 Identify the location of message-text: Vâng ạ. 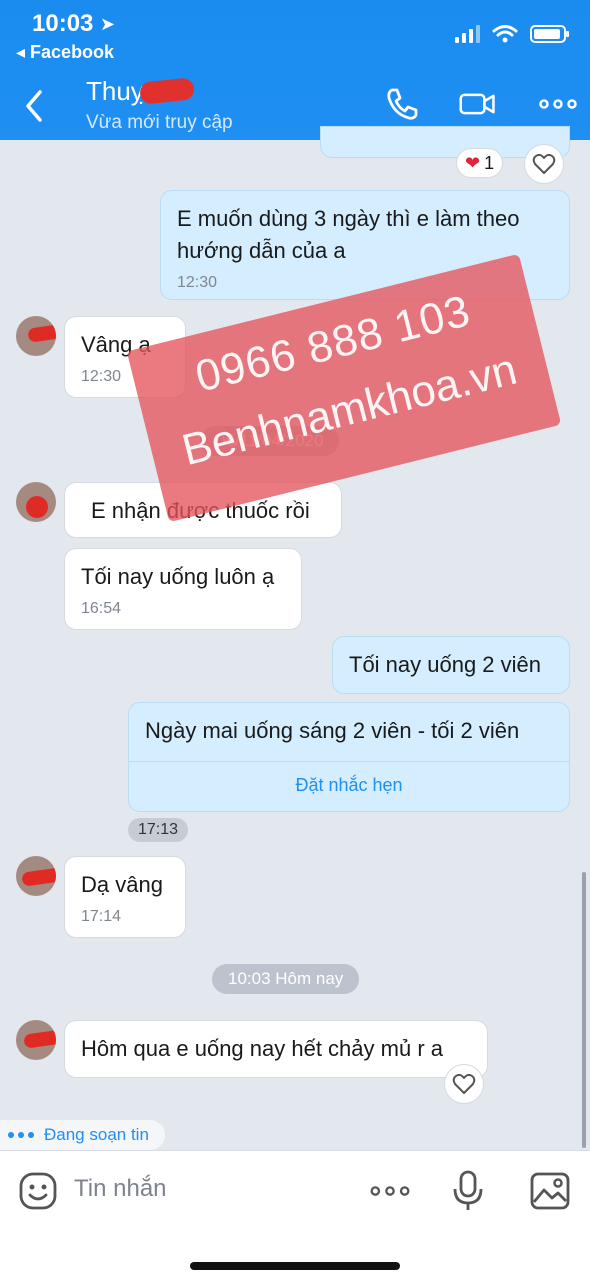
(116, 344).